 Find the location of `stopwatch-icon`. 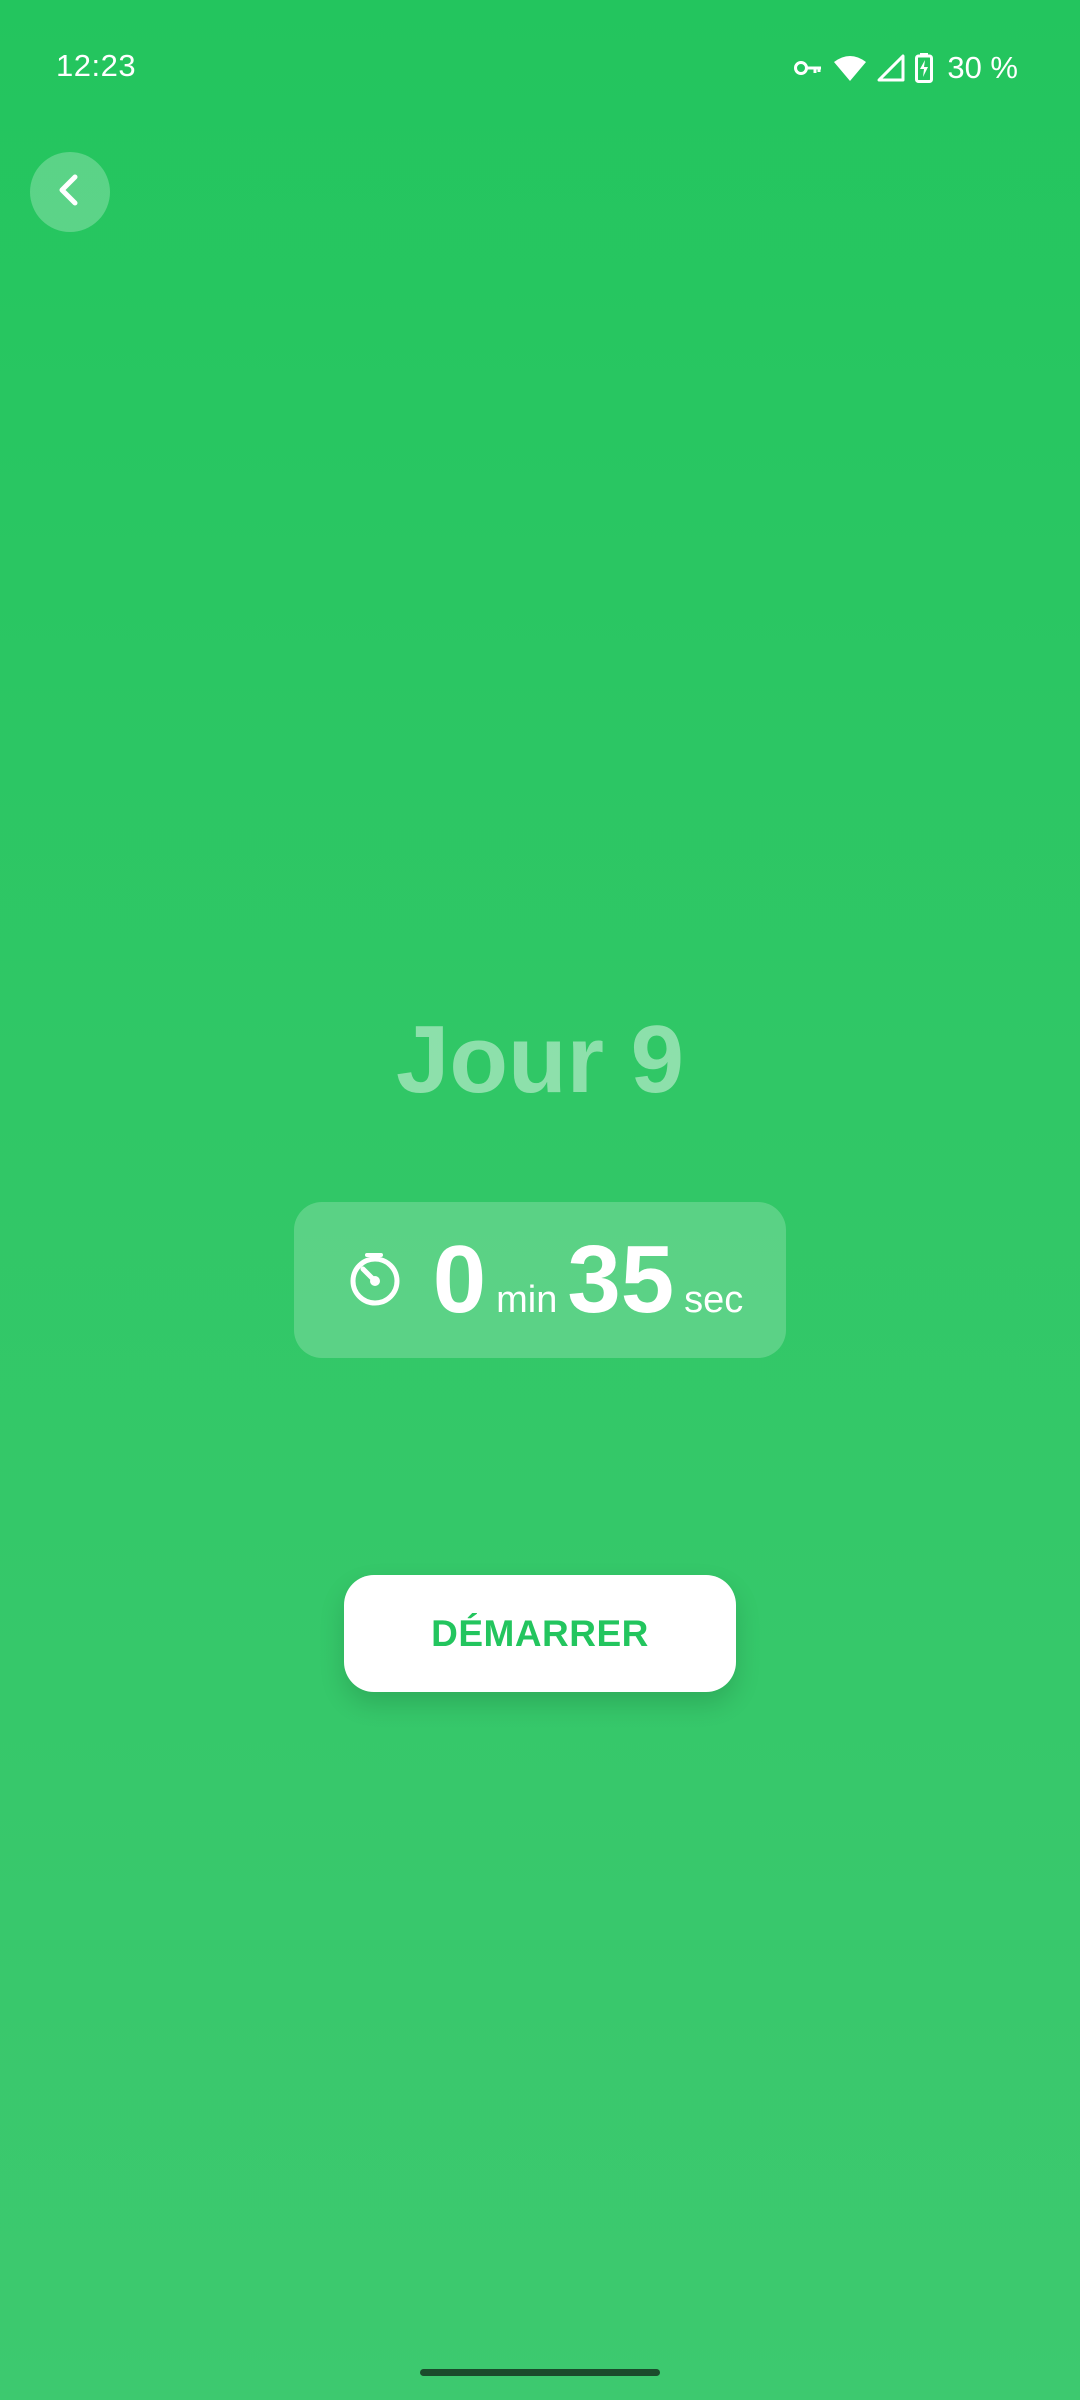

stopwatch-icon is located at coordinates (375, 1281).